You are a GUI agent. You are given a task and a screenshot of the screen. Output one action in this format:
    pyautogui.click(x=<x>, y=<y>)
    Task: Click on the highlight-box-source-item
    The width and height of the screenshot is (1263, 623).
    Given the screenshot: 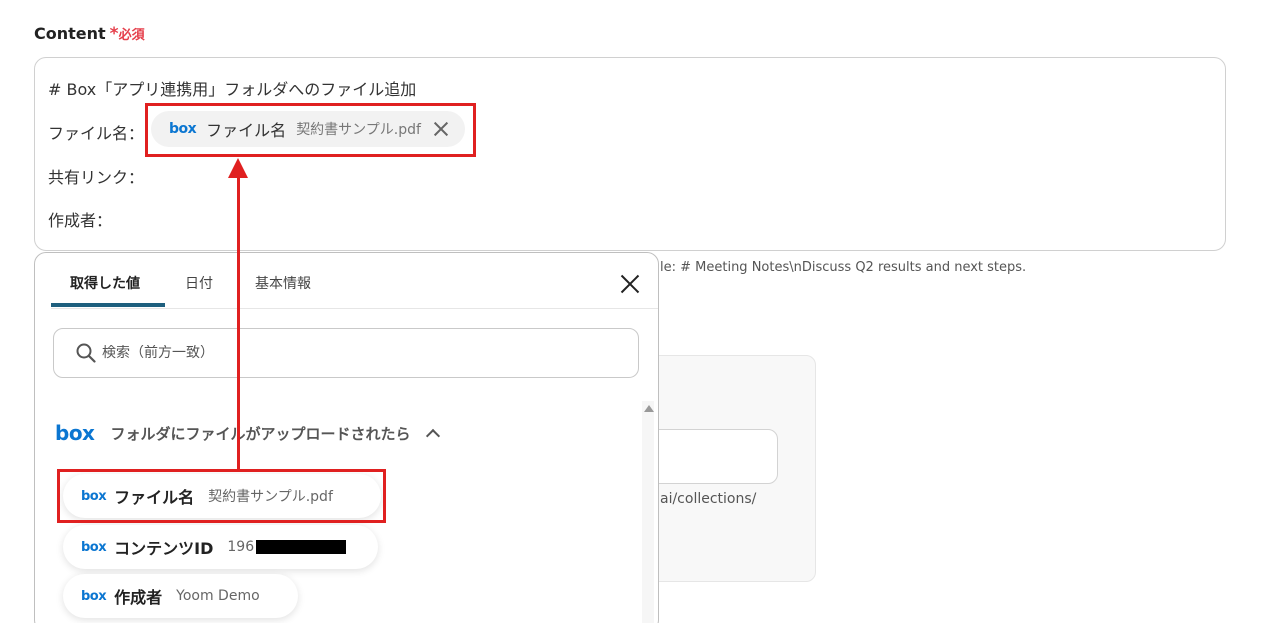 What is the action you would take?
    pyautogui.click(x=221, y=496)
    